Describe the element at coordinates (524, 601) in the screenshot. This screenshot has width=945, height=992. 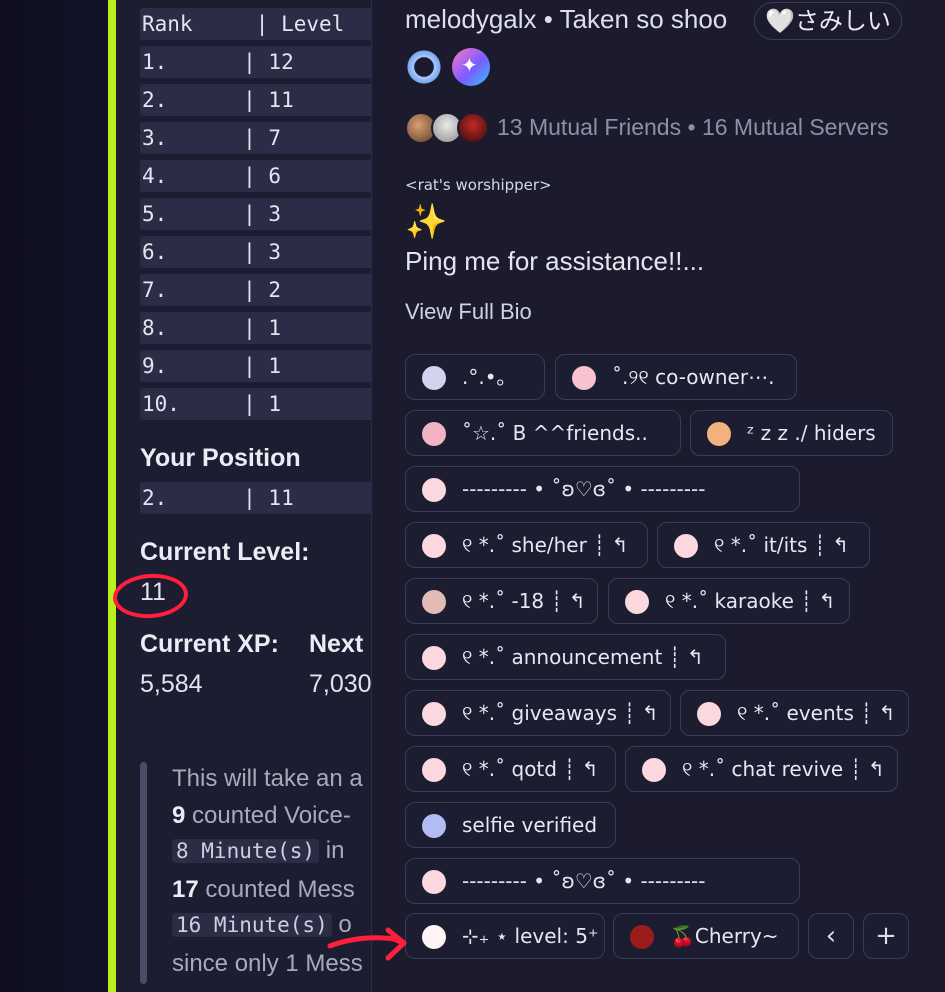
I see `role-label: ୧ *.˚ -18 ┊ ↰` at that location.